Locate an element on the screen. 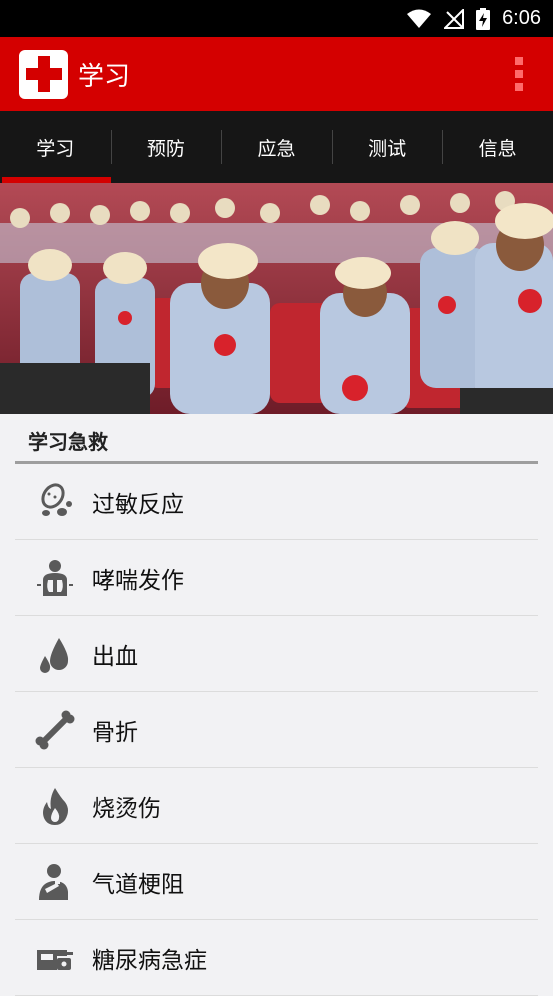  tab-test: 测试 is located at coordinates (387, 147).